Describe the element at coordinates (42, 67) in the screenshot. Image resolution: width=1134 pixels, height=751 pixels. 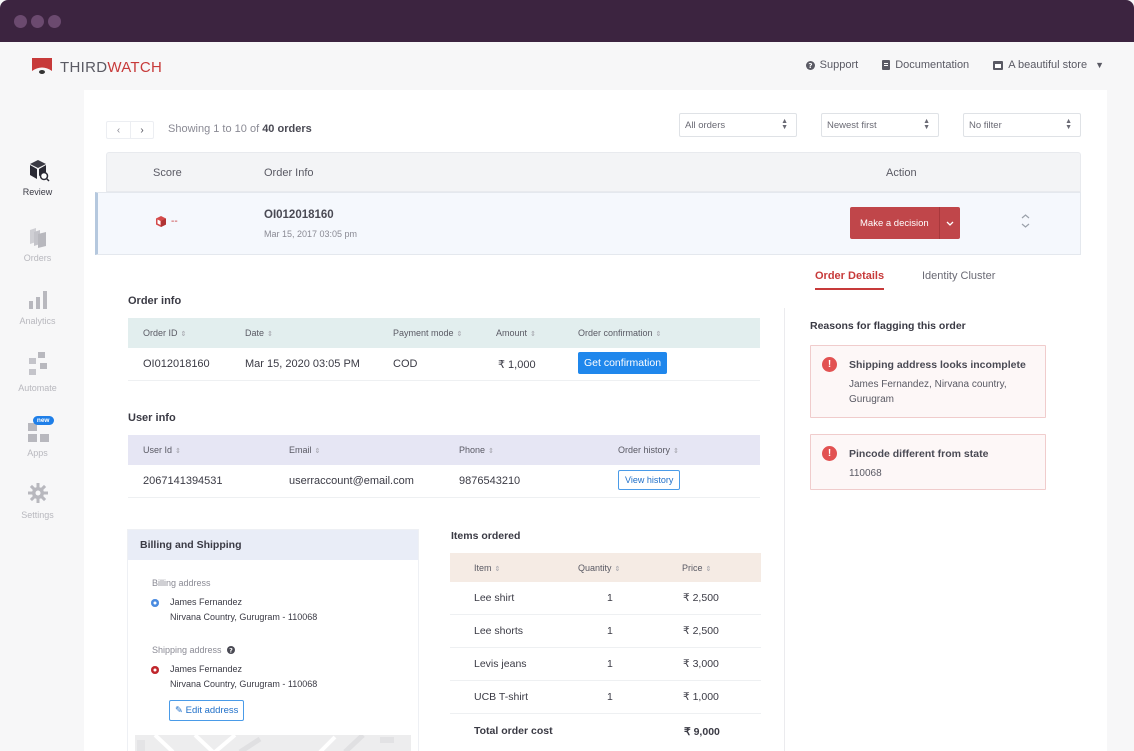
I see `thirdwatch-eye-icon` at that location.